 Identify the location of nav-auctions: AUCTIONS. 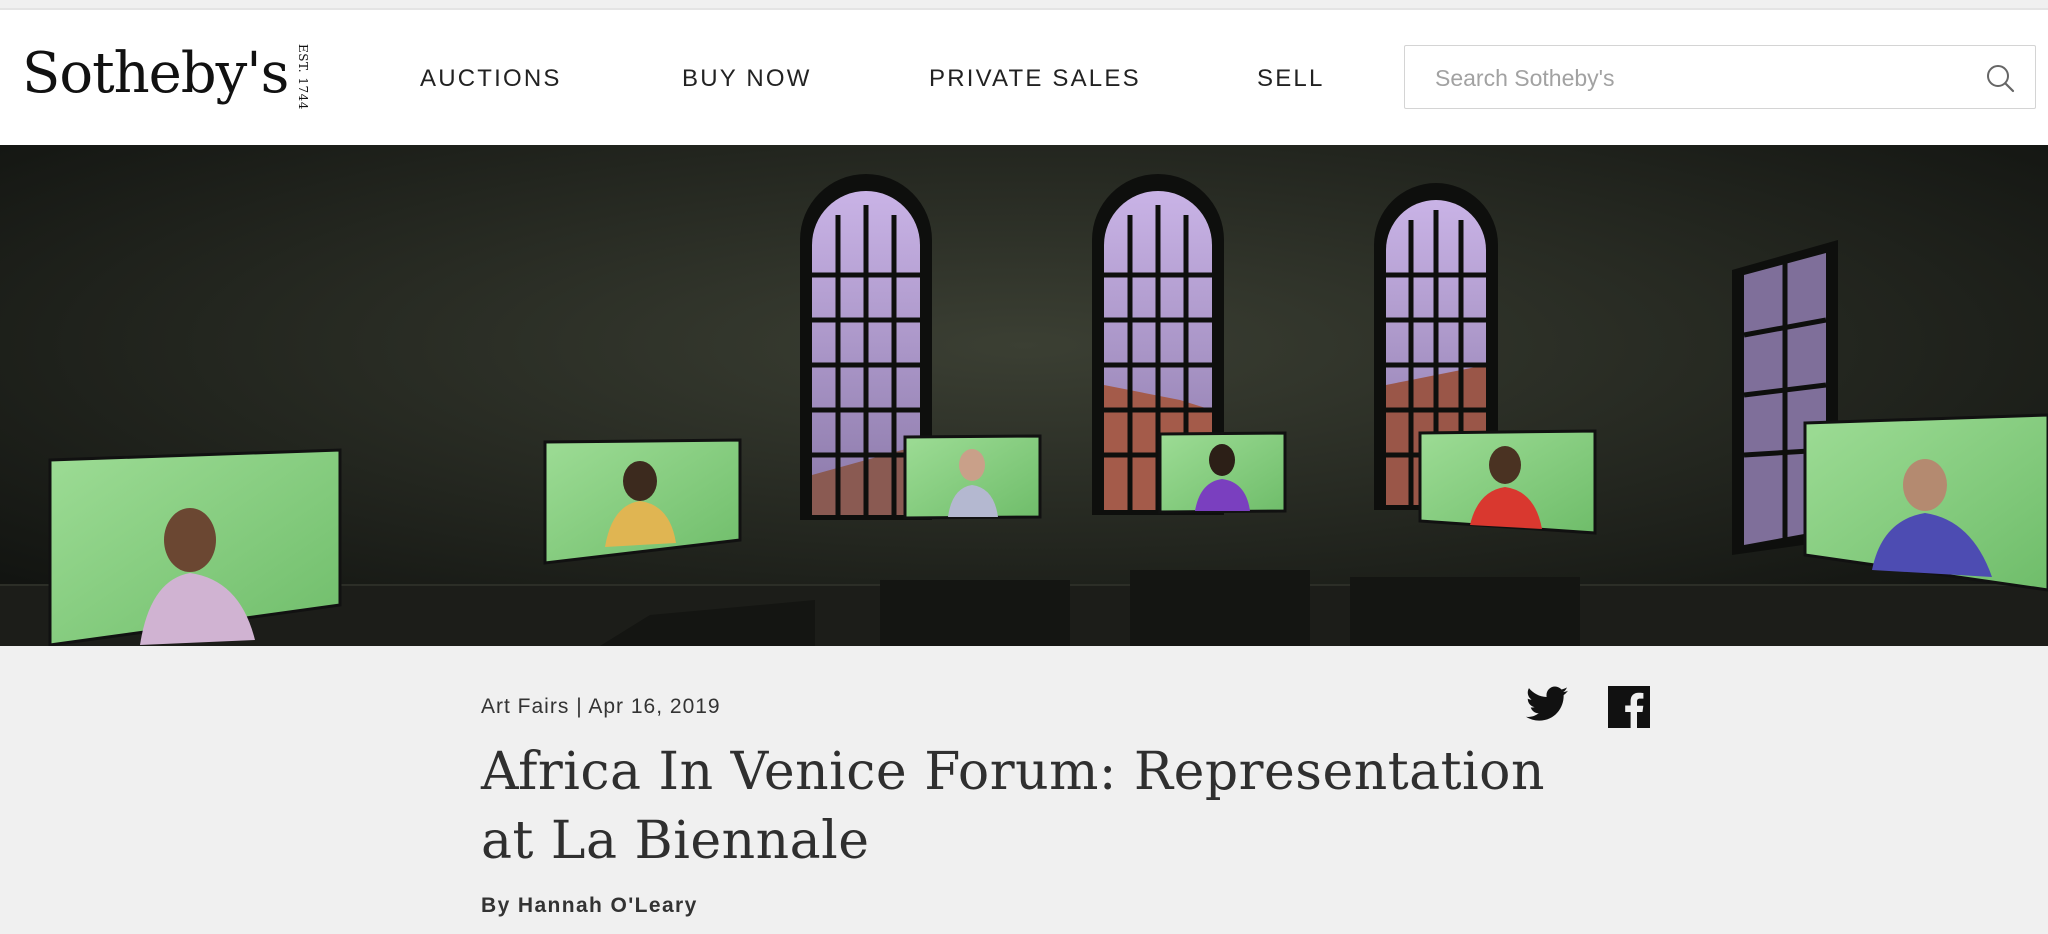
(491, 79).